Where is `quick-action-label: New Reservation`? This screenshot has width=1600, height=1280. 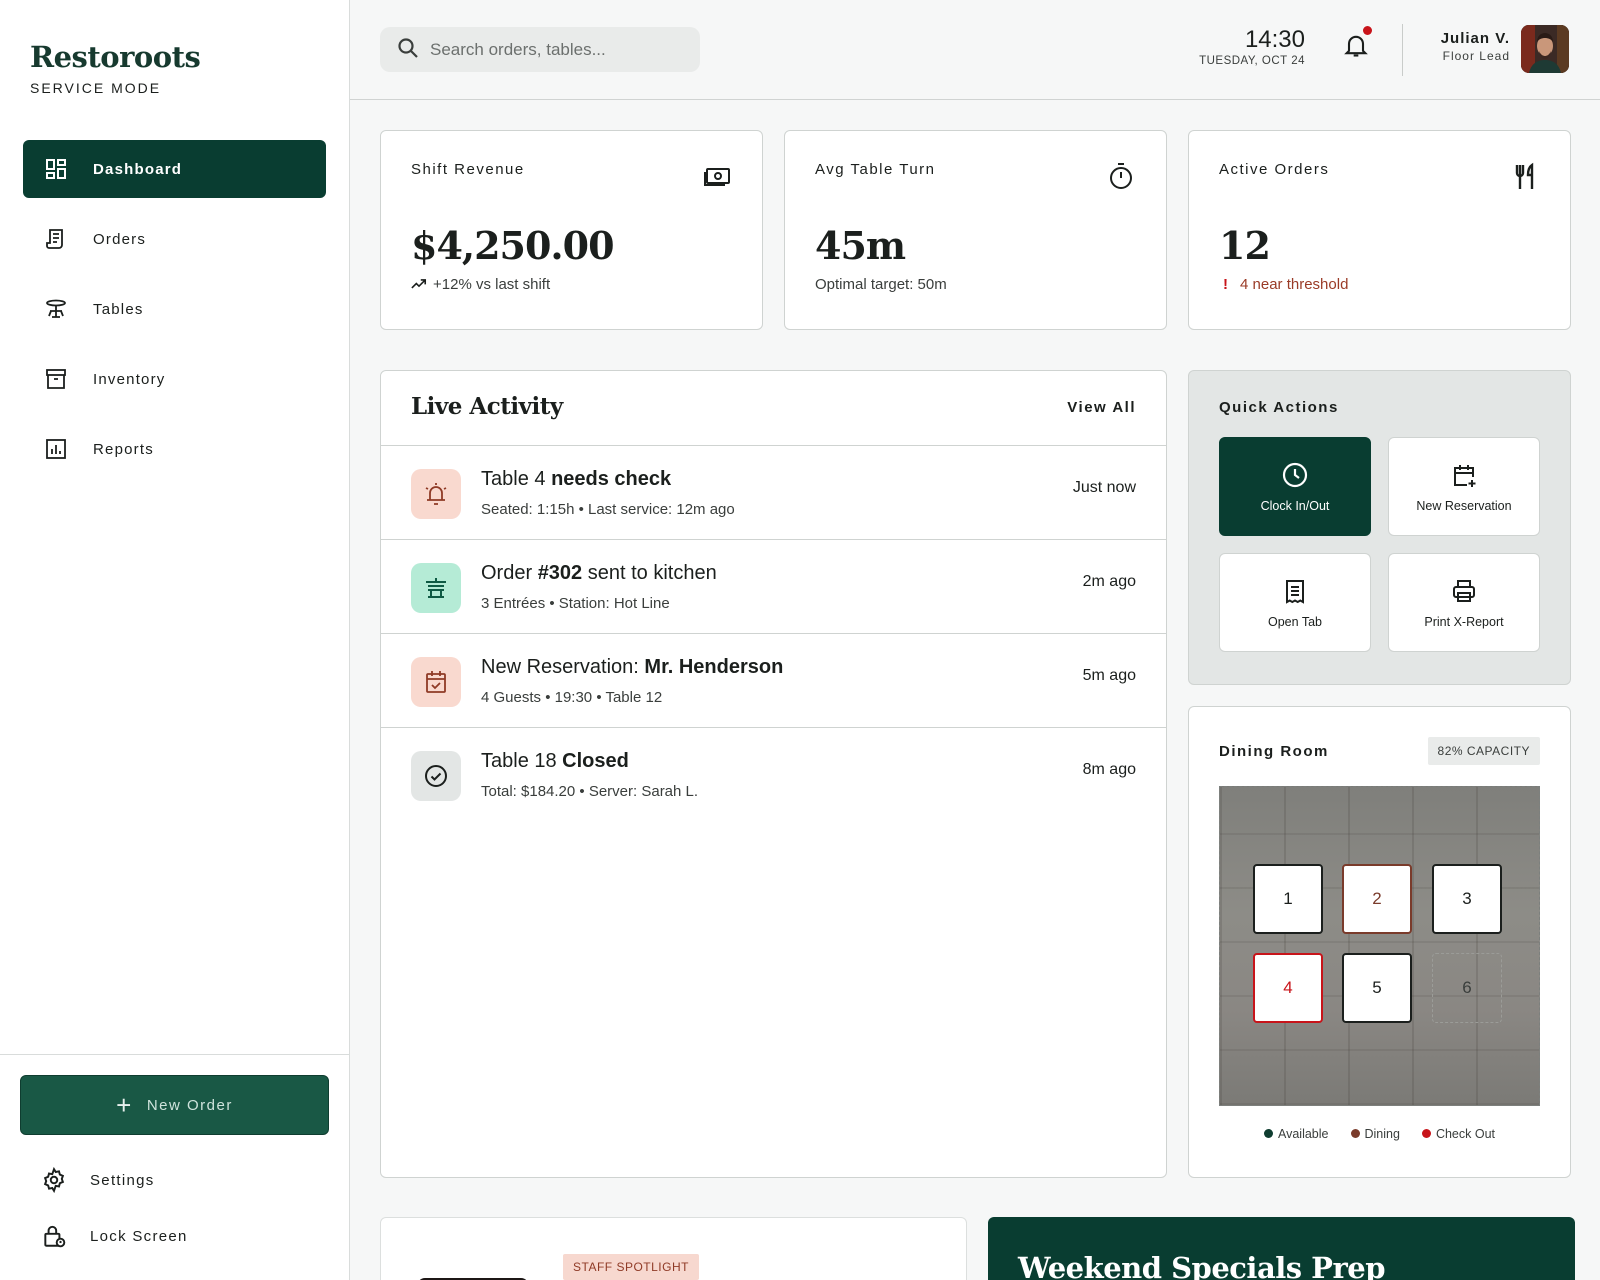
quick-action-label: New Reservation is located at coordinates (1464, 505).